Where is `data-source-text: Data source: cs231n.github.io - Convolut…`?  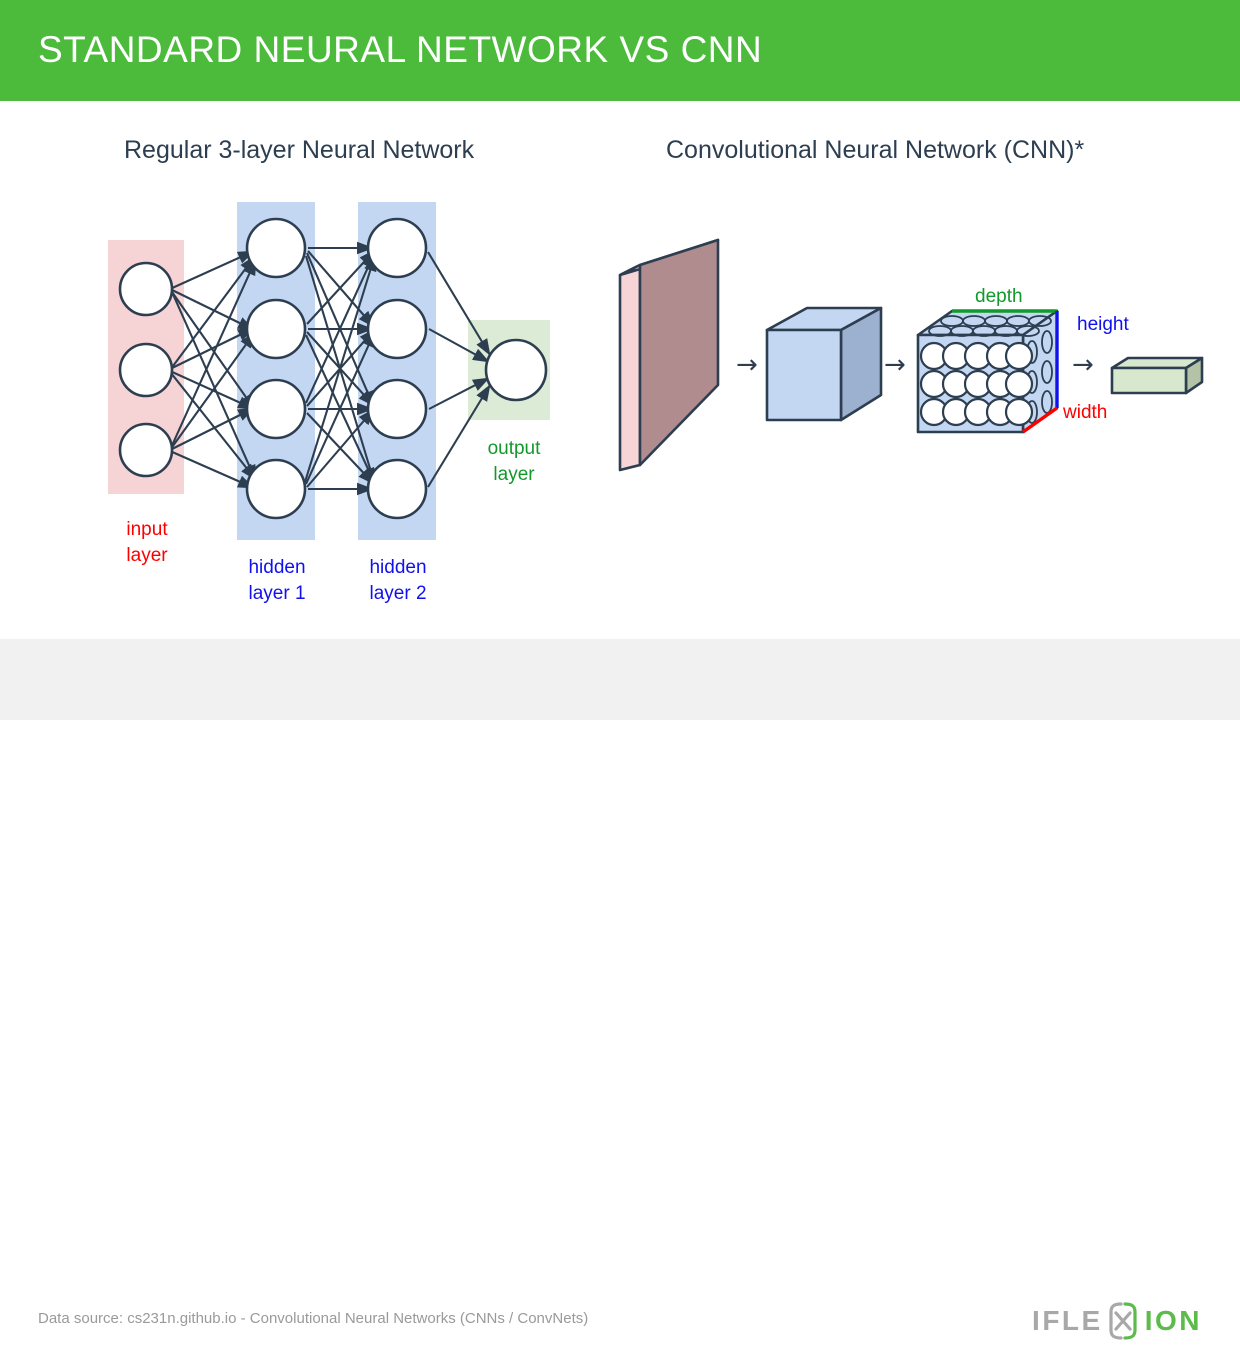
data-source-text: Data source: cs231n.github.io - Convolut… is located at coordinates (313, 1318).